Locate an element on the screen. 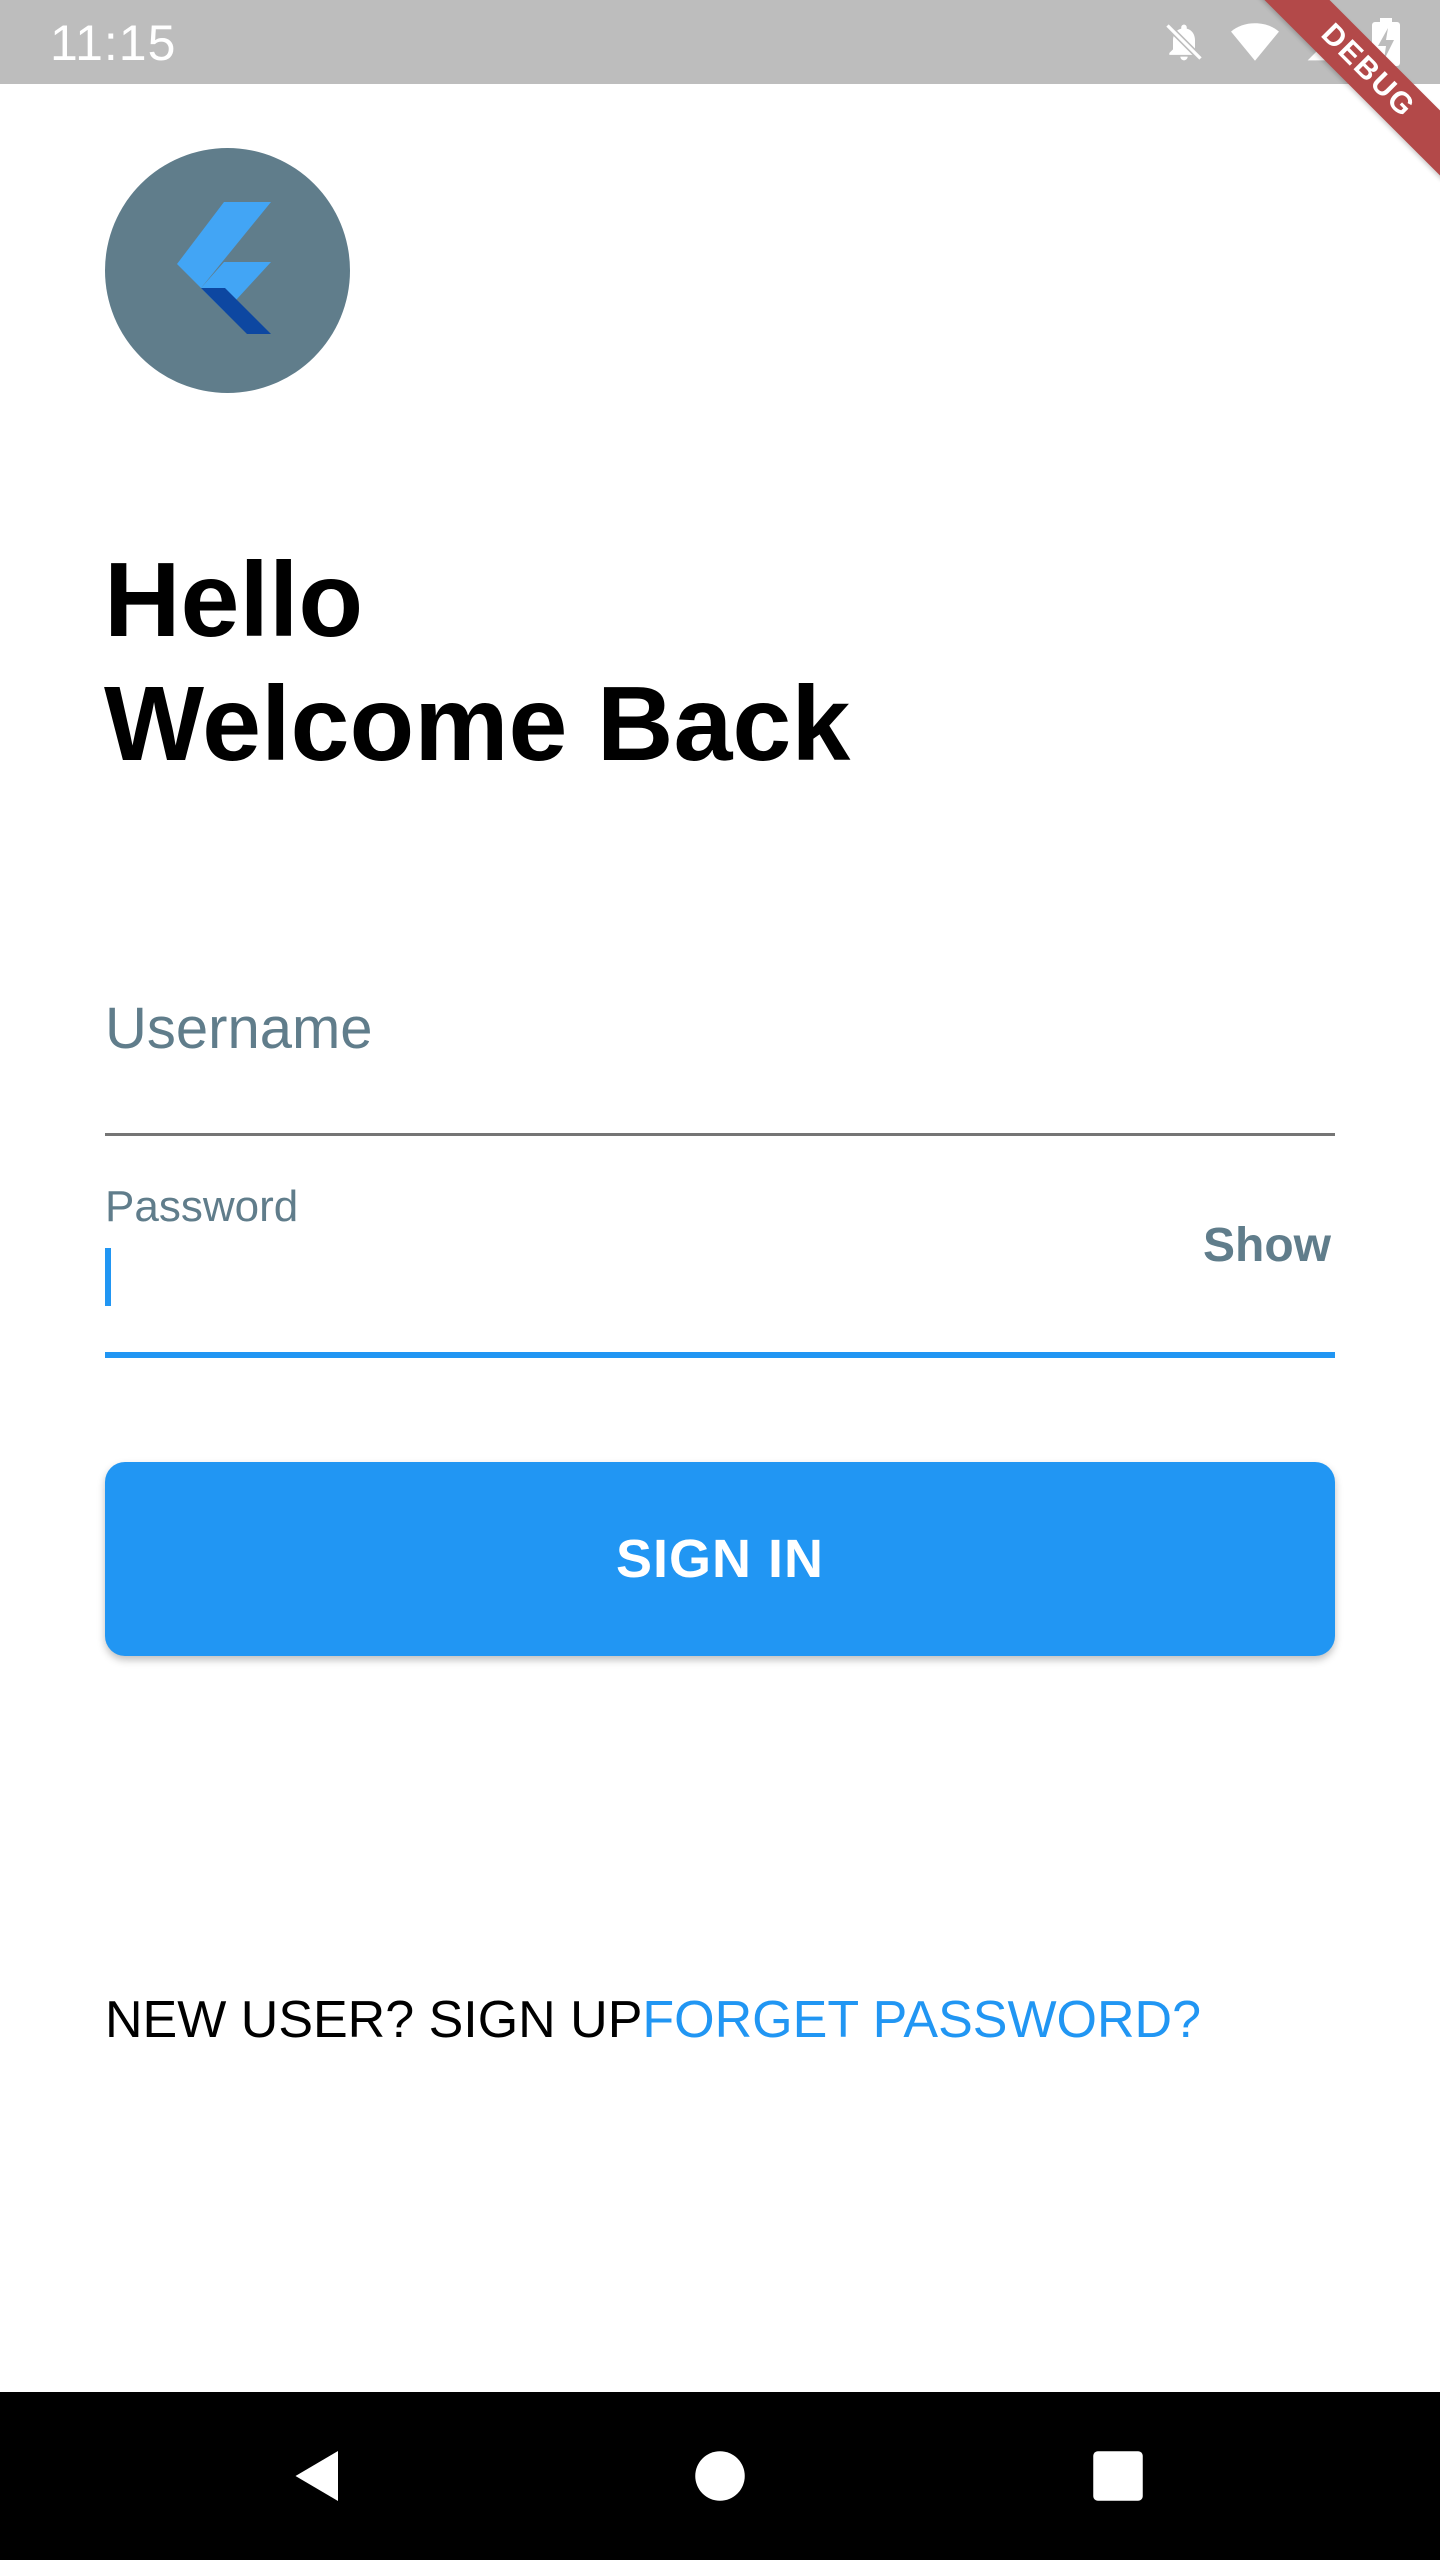 This screenshot has height=2560, width=1440. forgot-password-link: FORGET PASSWORD? is located at coordinates (921, 2020).